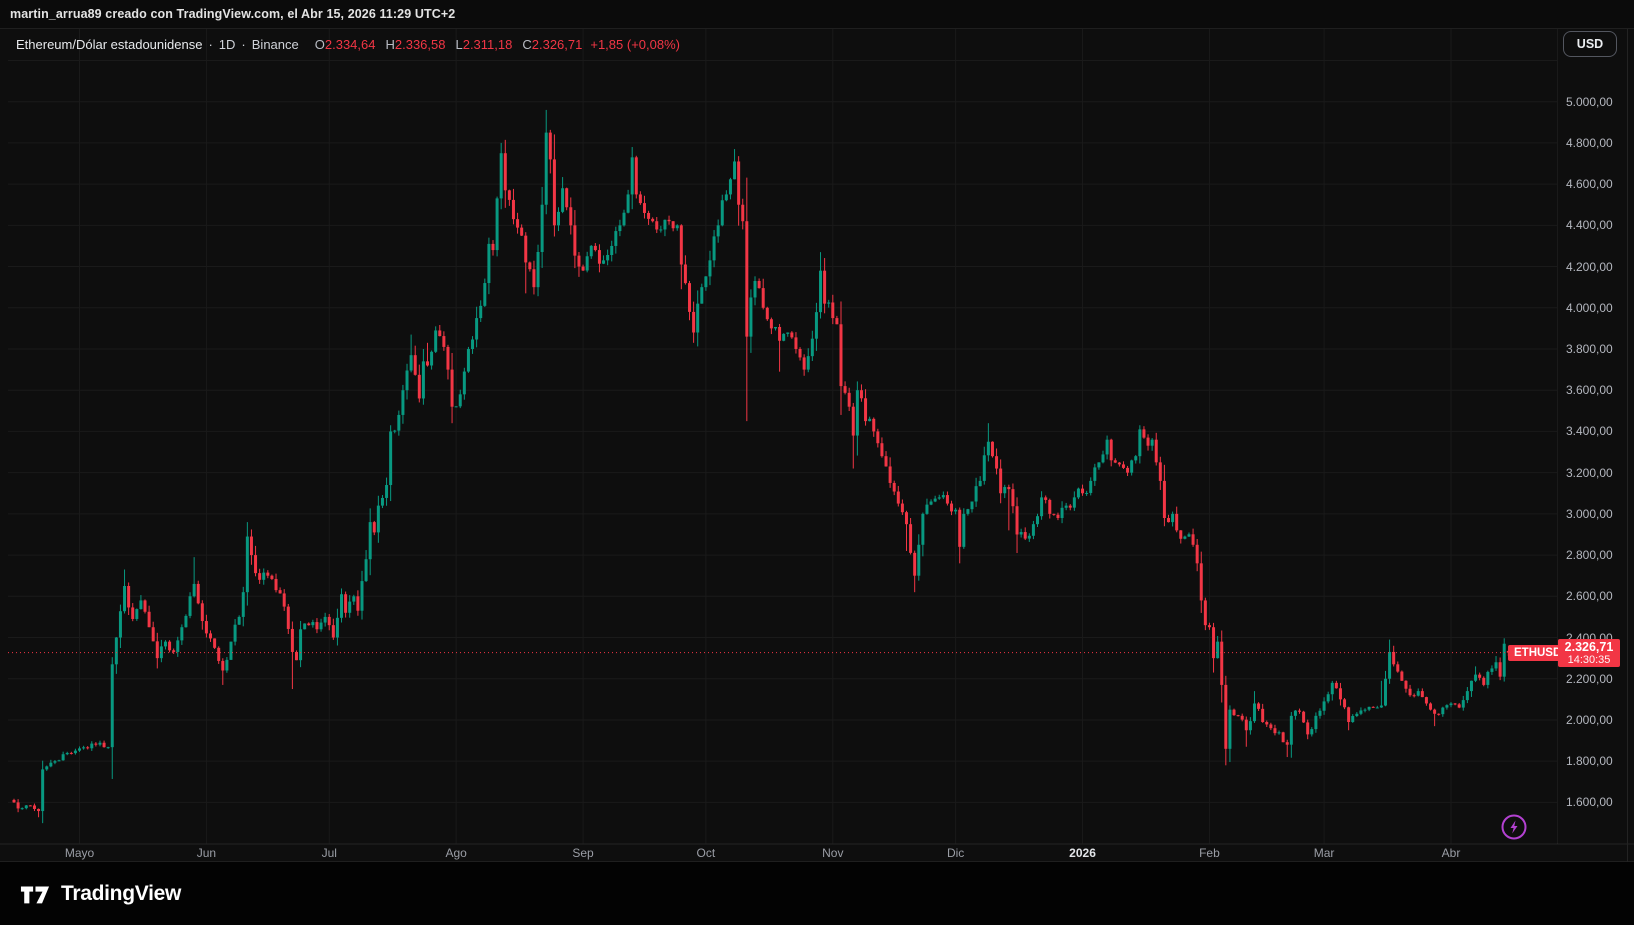 The width and height of the screenshot is (1634, 925). Describe the element at coordinates (206, 853) in the screenshot. I see `time-axis-label: Jun` at that location.